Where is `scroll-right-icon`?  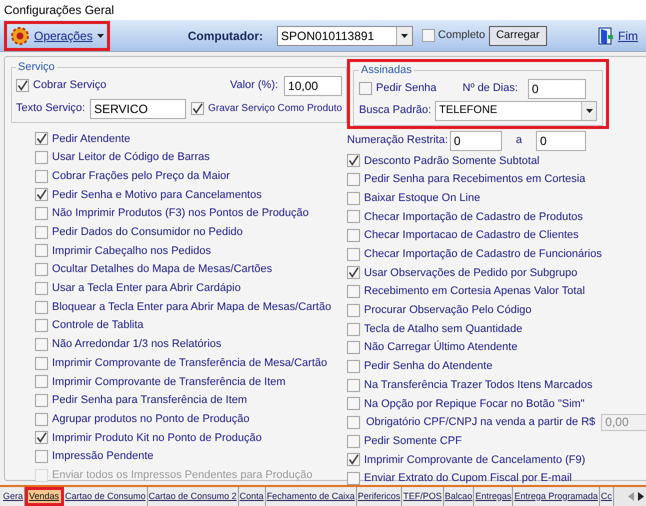
scroll-right-icon is located at coordinates (640, 496).